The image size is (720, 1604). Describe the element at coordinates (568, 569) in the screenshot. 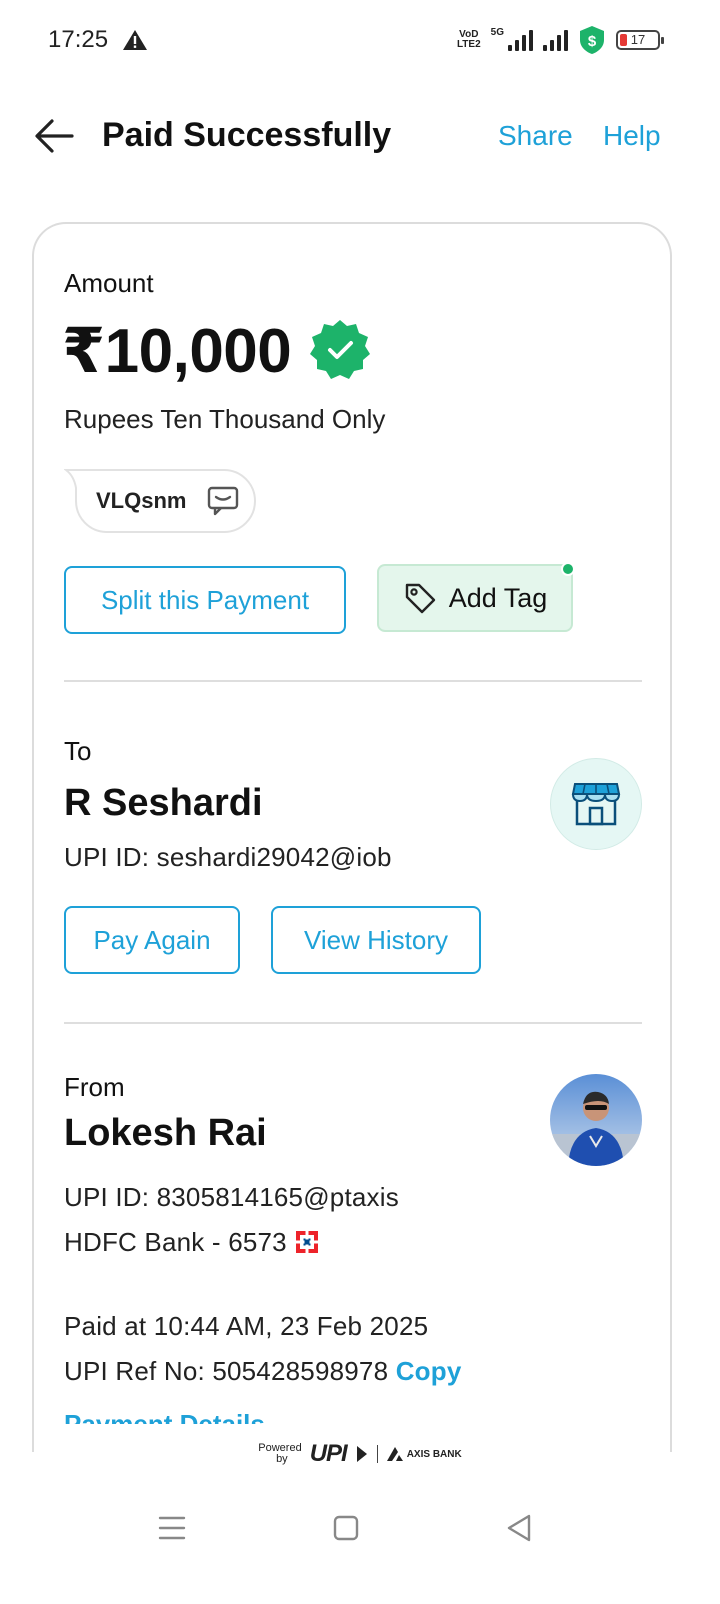

I see `new-indicator-dot` at that location.